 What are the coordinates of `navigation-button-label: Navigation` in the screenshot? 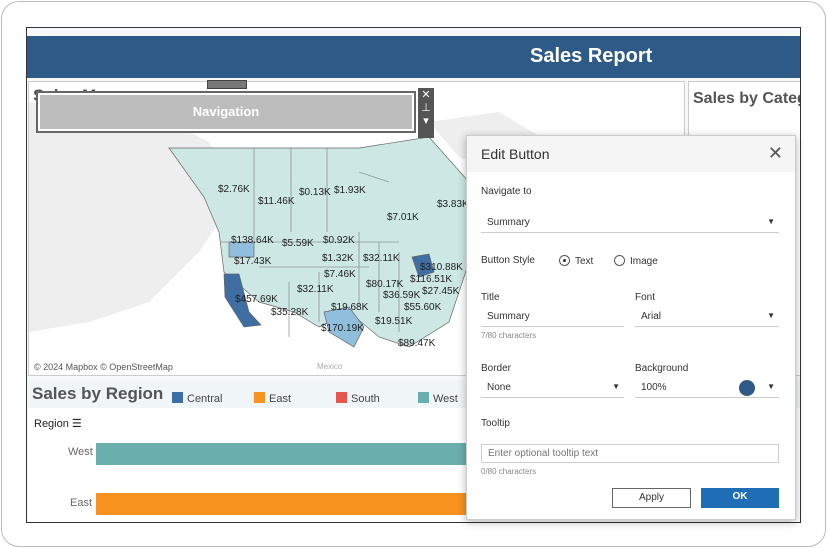 It's located at (226, 112).